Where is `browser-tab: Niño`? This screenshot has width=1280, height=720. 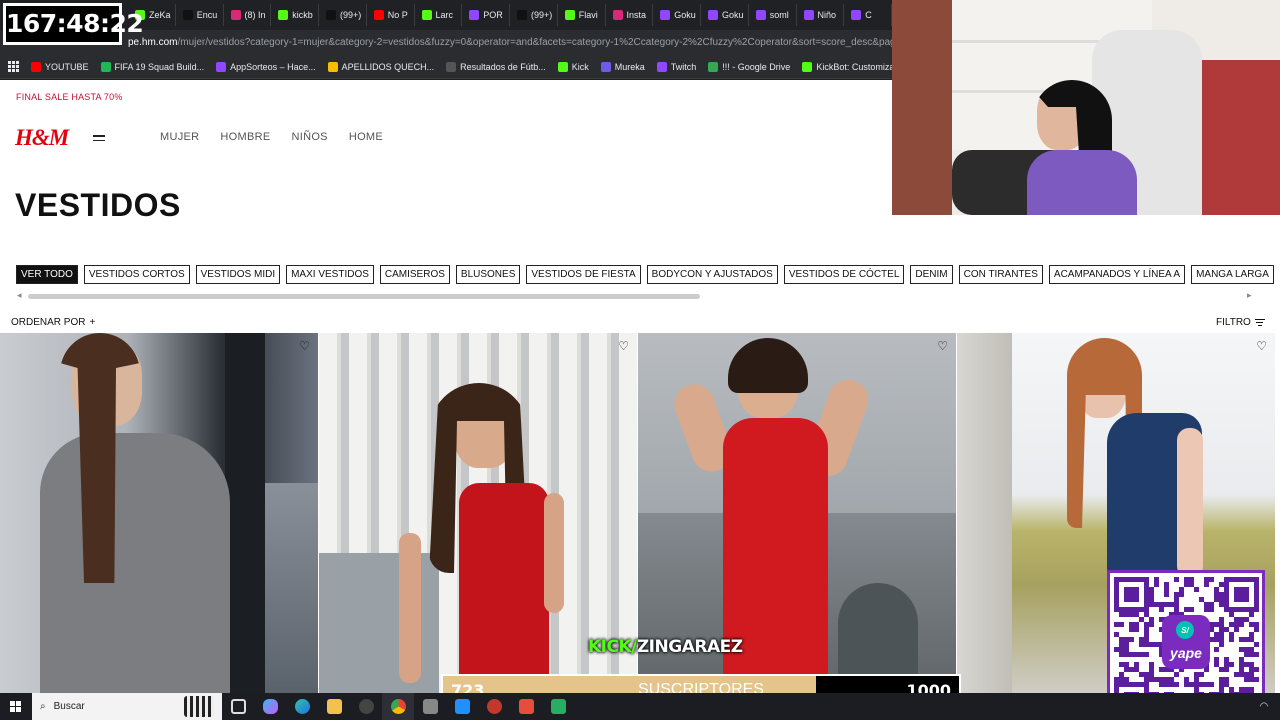 browser-tab: Niño is located at coordinates (821, 15).